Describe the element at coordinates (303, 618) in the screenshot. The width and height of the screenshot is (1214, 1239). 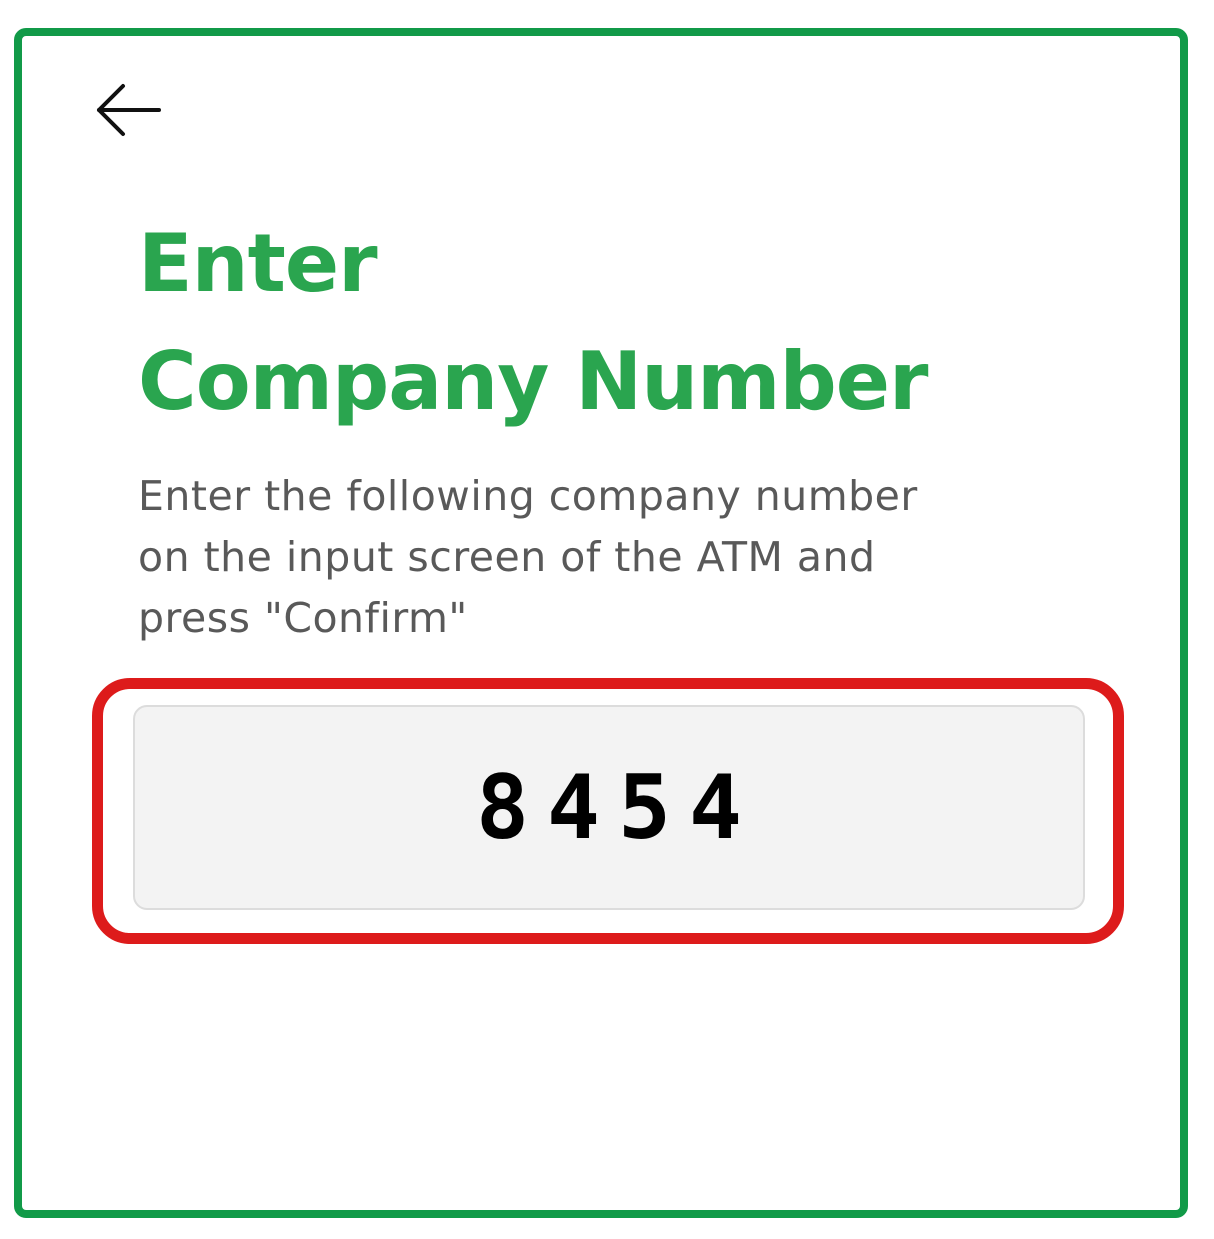
I see `instruction-line-3: press "Confirm"` at that location.